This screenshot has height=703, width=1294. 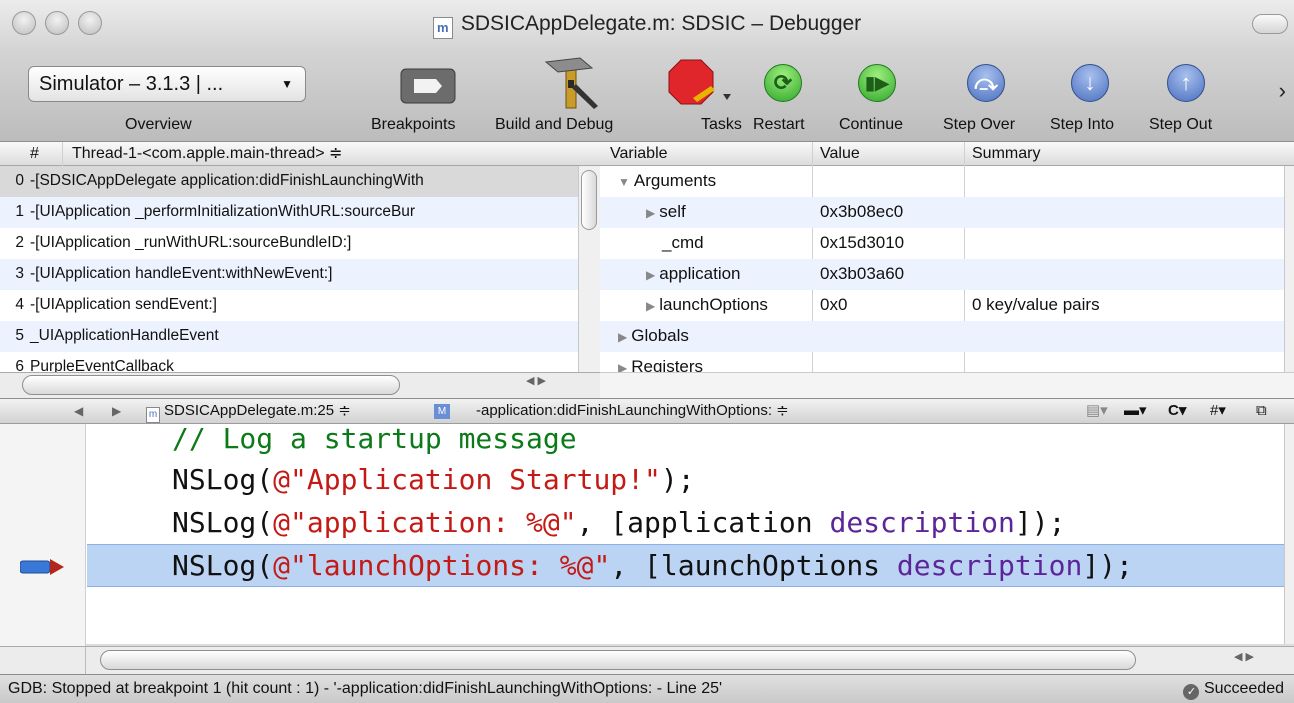 I want to click on breakpoint-icon, so click(x=428, y=86).